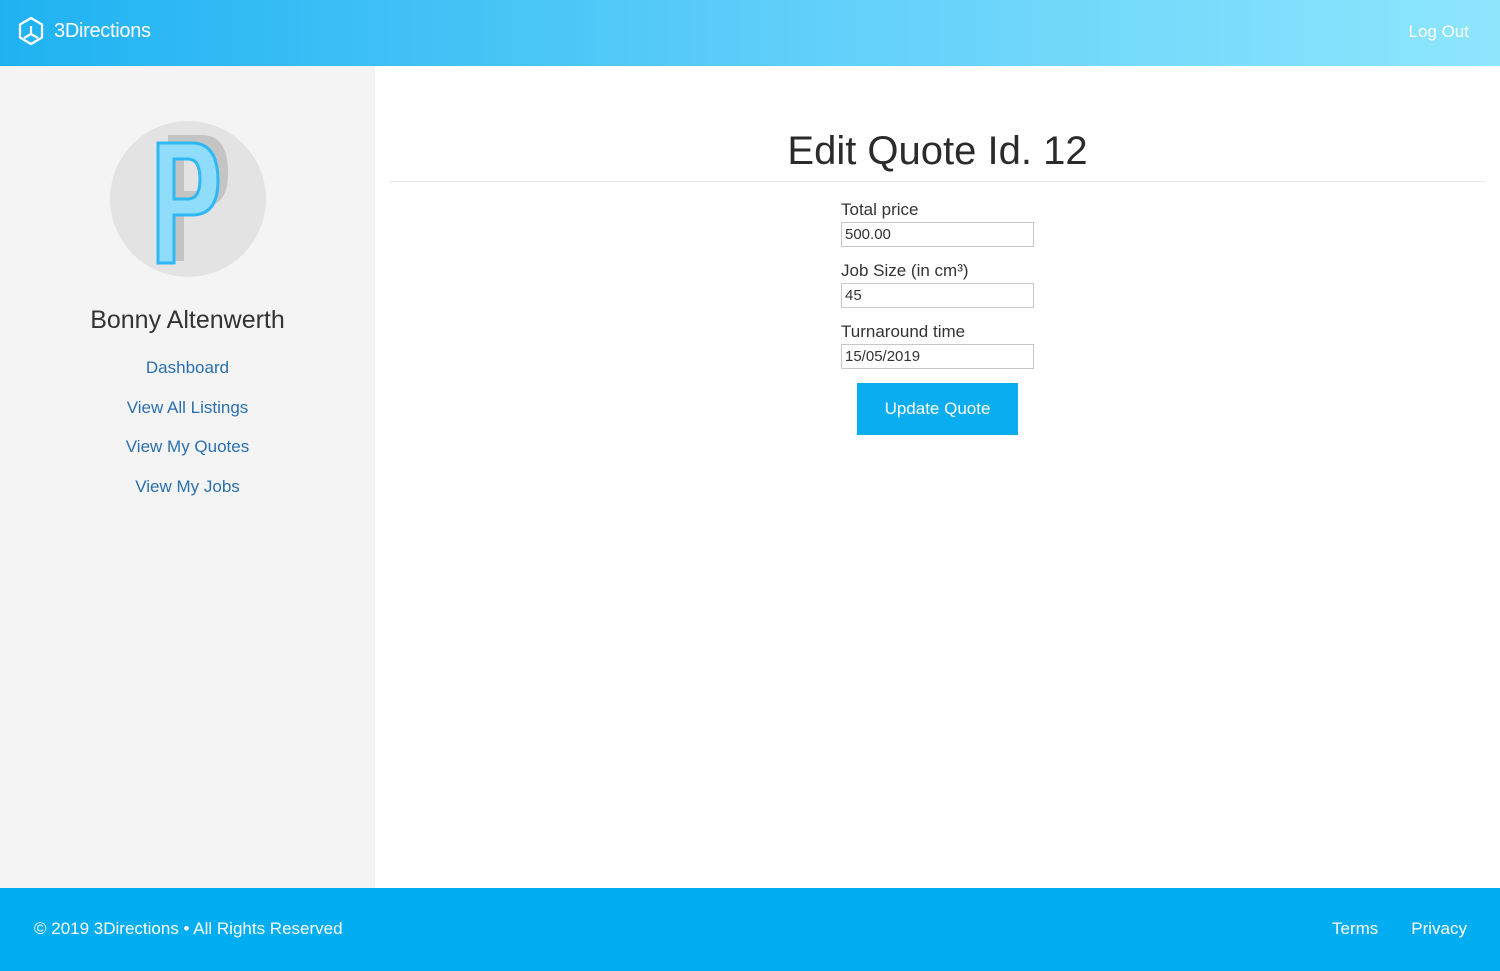 Image resolution: width=1500 pixels, height=971 pixels. I want to click on sidebar-item-listings: View All Listings, so click(187, 418).